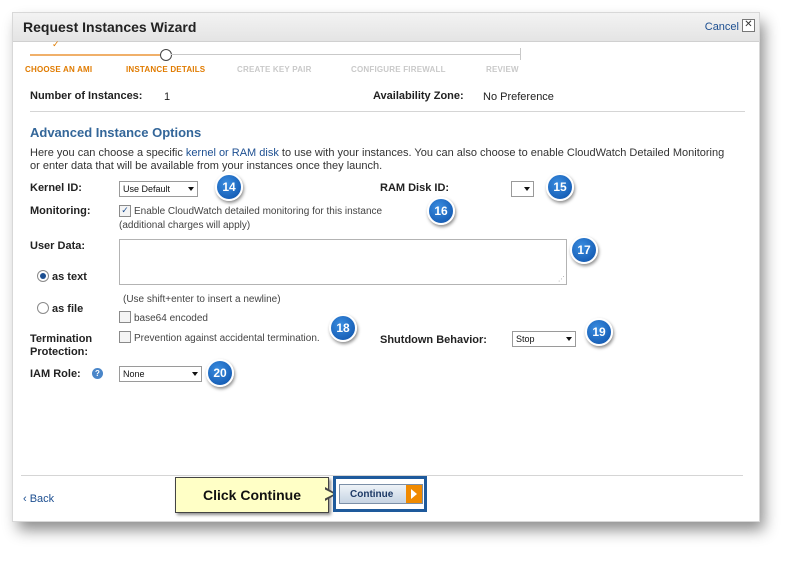 This screenshot has width=789, height=573. Describe the element at coordinates (386, 27) in the screenshot. I see `title-bar: Request Instances Wizard Cancel ✕` at that location.